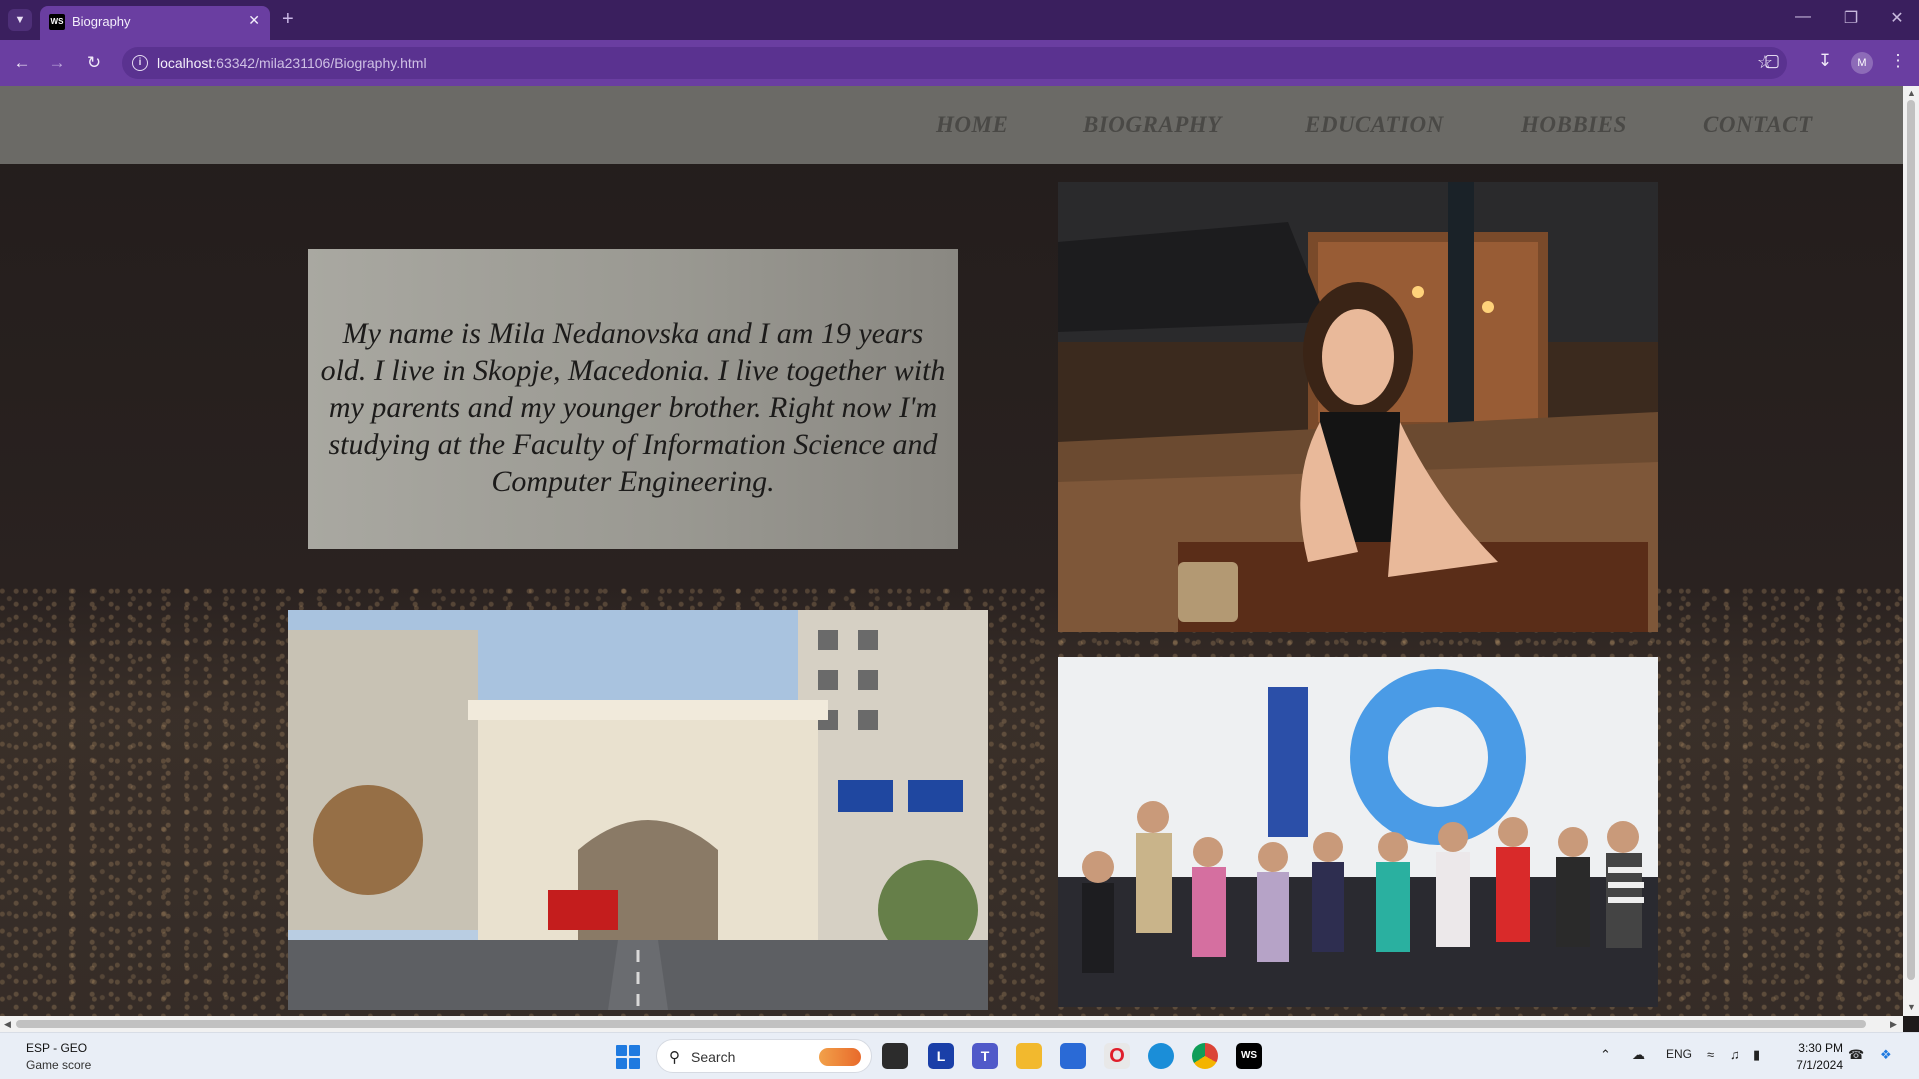 The height and width of the screenshot is (1079, 1919). Describe the element at coordinates (1772, 61) in the screenshot. I see `extensions-icon: ▢` at that location.